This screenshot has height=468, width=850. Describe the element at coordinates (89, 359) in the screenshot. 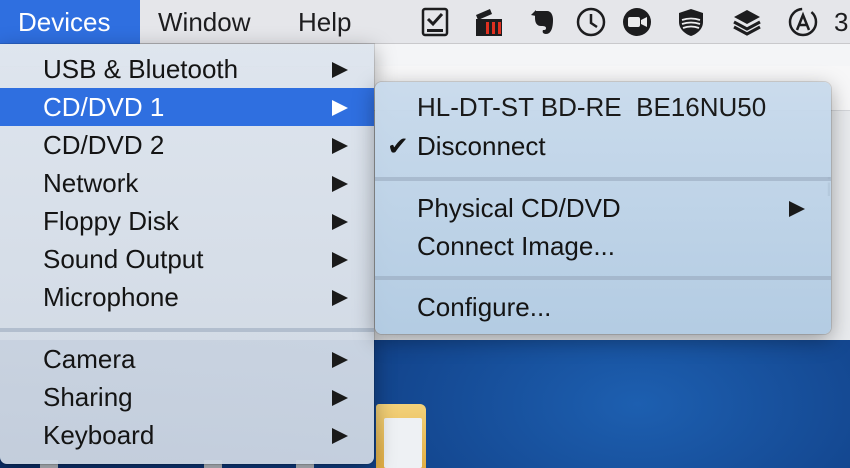

I see `menu-item-label: Camera` at that location.